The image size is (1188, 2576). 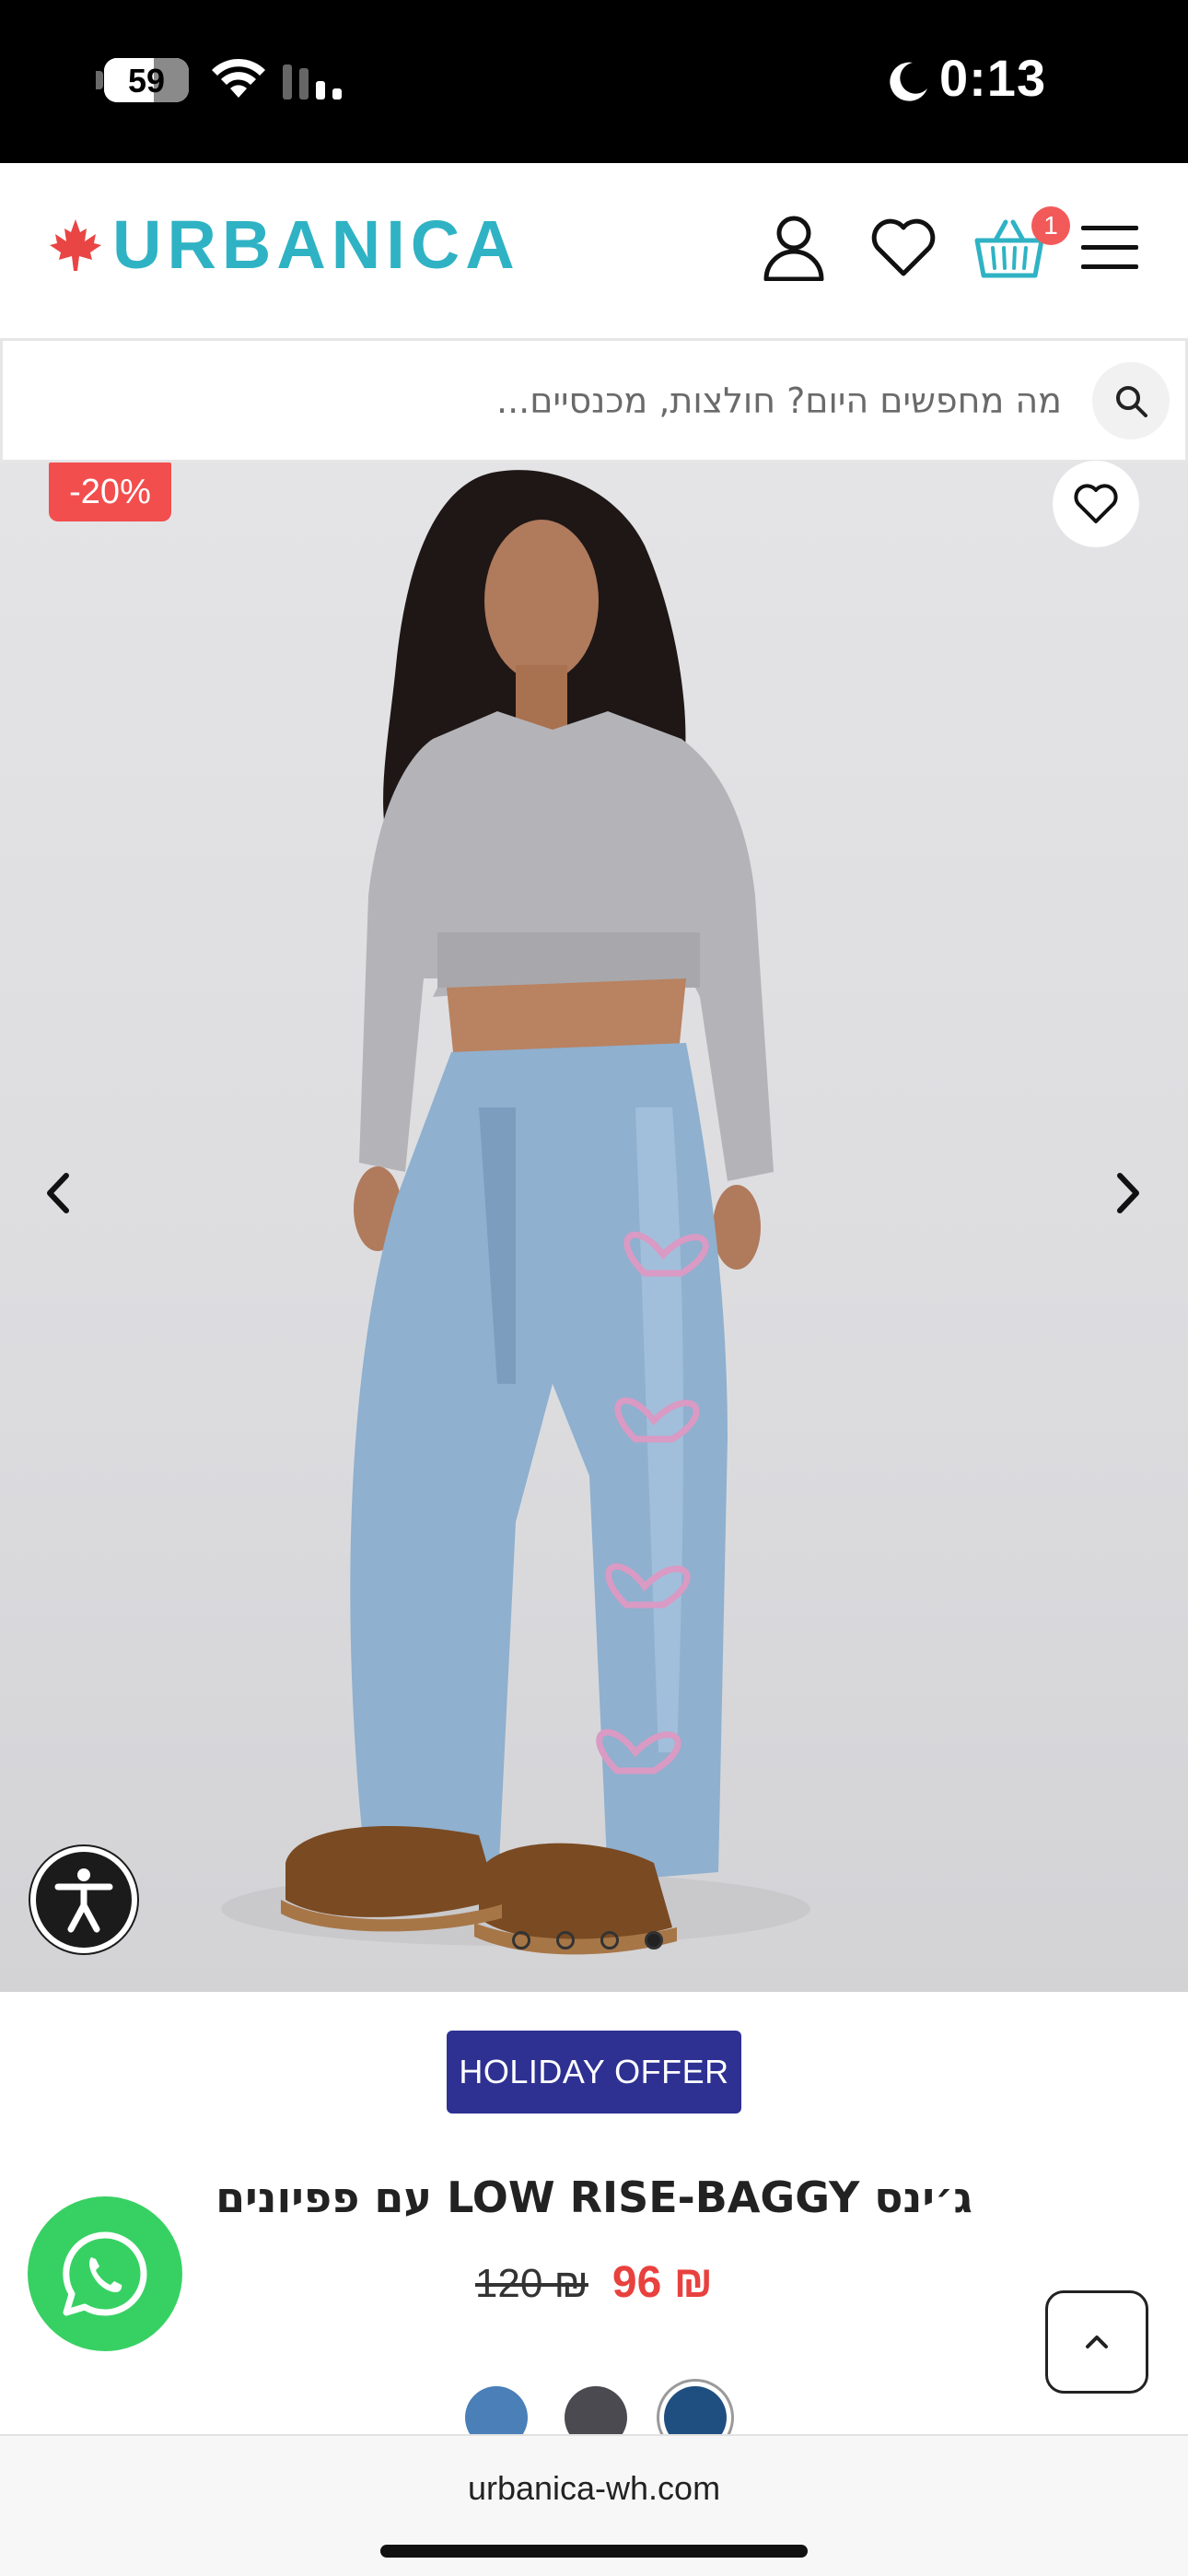 I want to click on search-button, so click(x=1131, y=400).